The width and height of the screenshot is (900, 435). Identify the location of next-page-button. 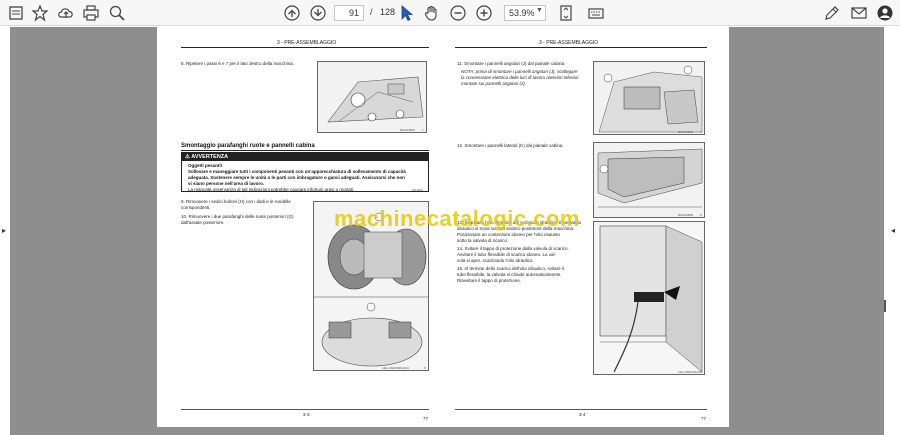
(318, 13).